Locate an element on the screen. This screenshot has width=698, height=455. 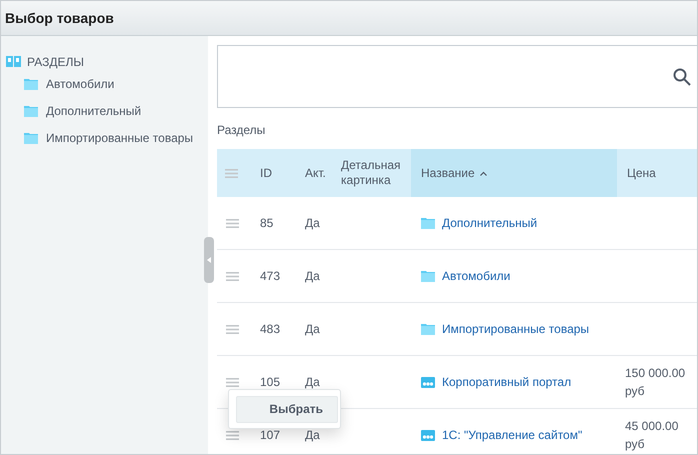
item-link: Импортированные товары is located at coordinates (505, 329).